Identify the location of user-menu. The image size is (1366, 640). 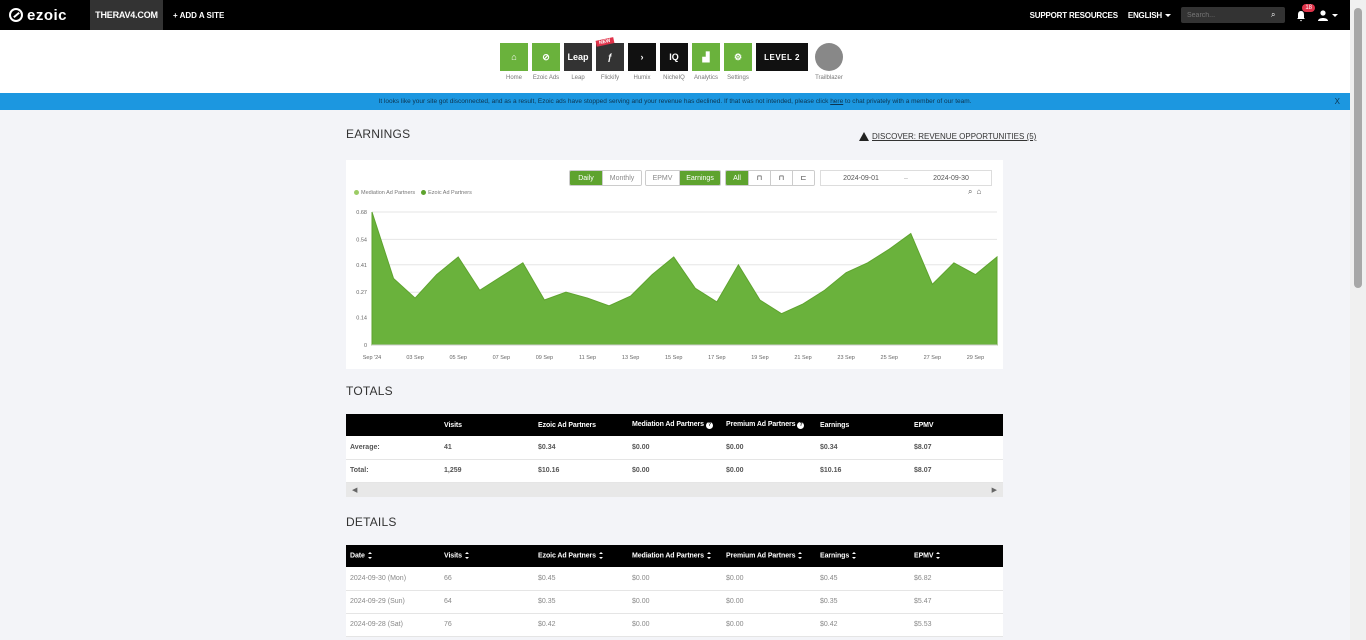
(1327, 15).